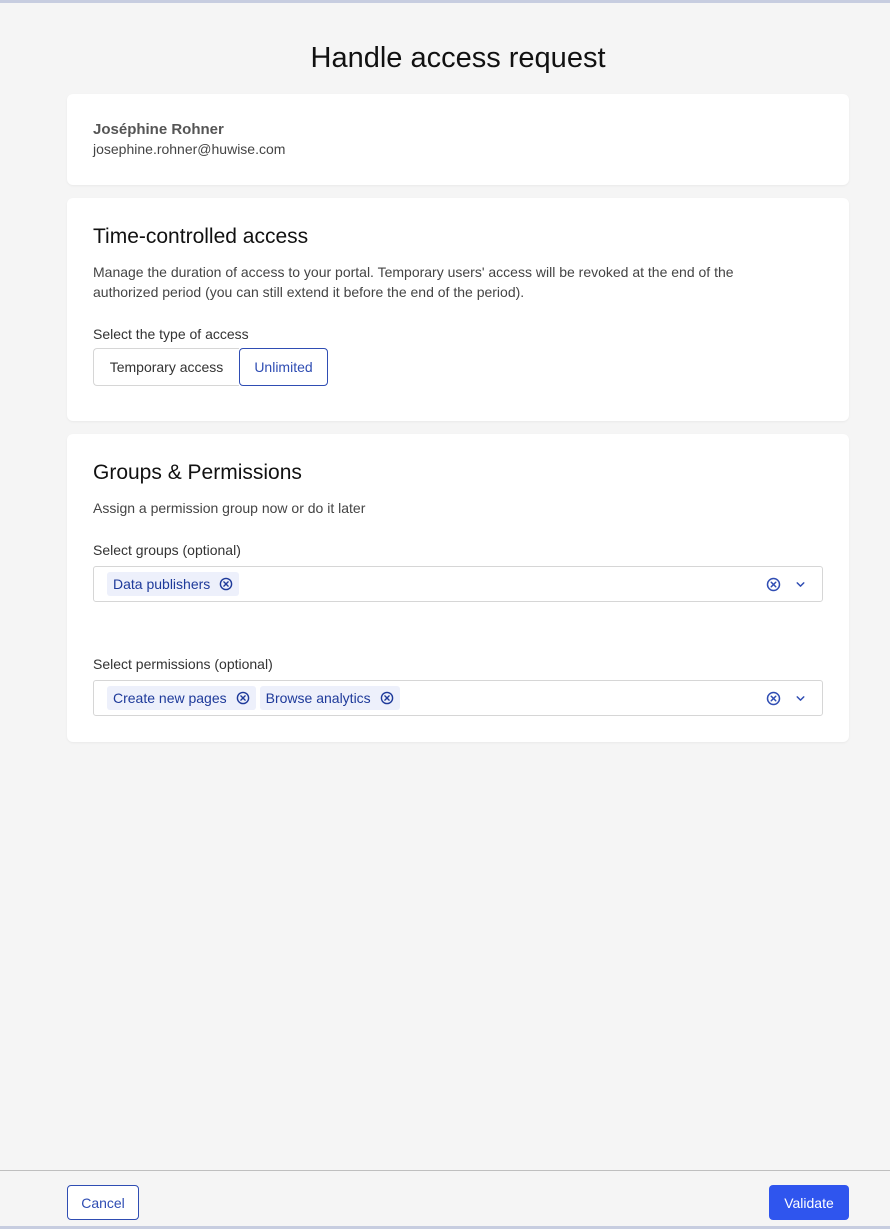  What do you see at coordinates (445, 1) in the screenshot?
I see `top-border` at bounding box center [445, 1].